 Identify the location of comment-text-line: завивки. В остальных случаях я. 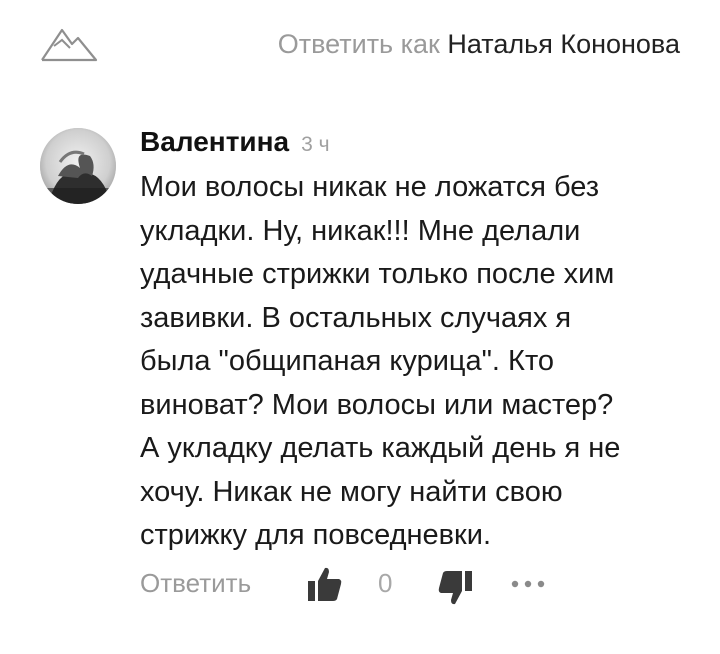
(356, 317).